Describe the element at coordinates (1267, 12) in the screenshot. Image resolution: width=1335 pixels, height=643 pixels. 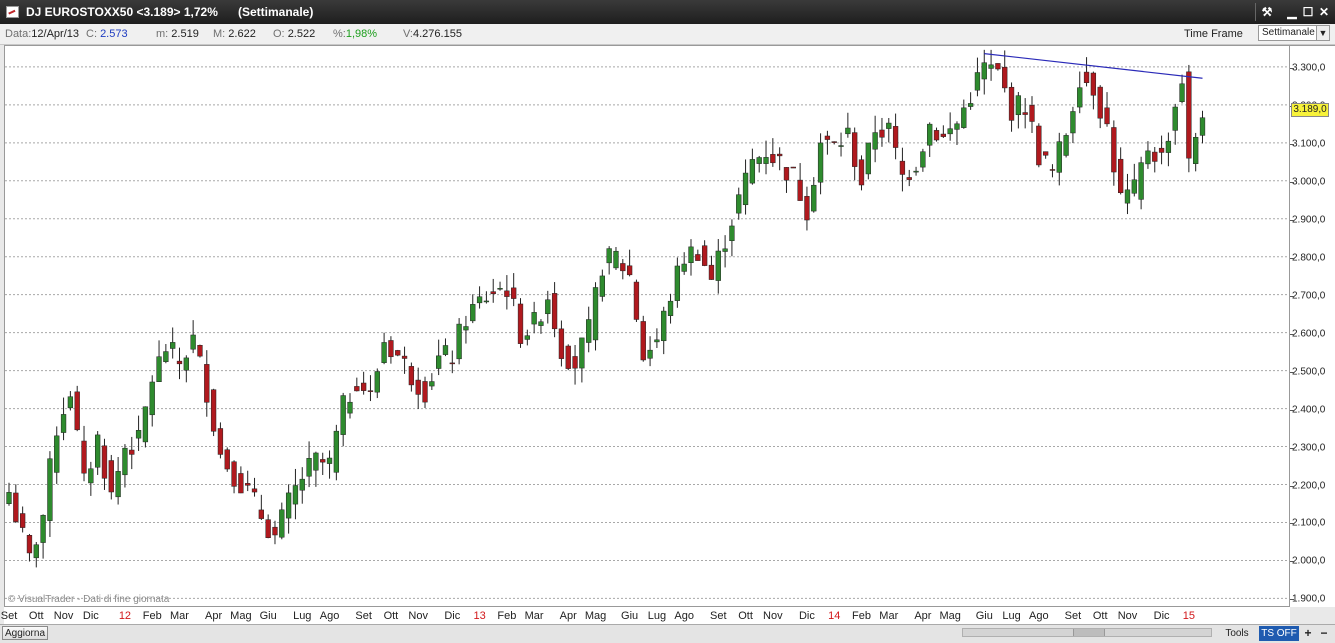
I see `tool-icon: ⚒` at that location.